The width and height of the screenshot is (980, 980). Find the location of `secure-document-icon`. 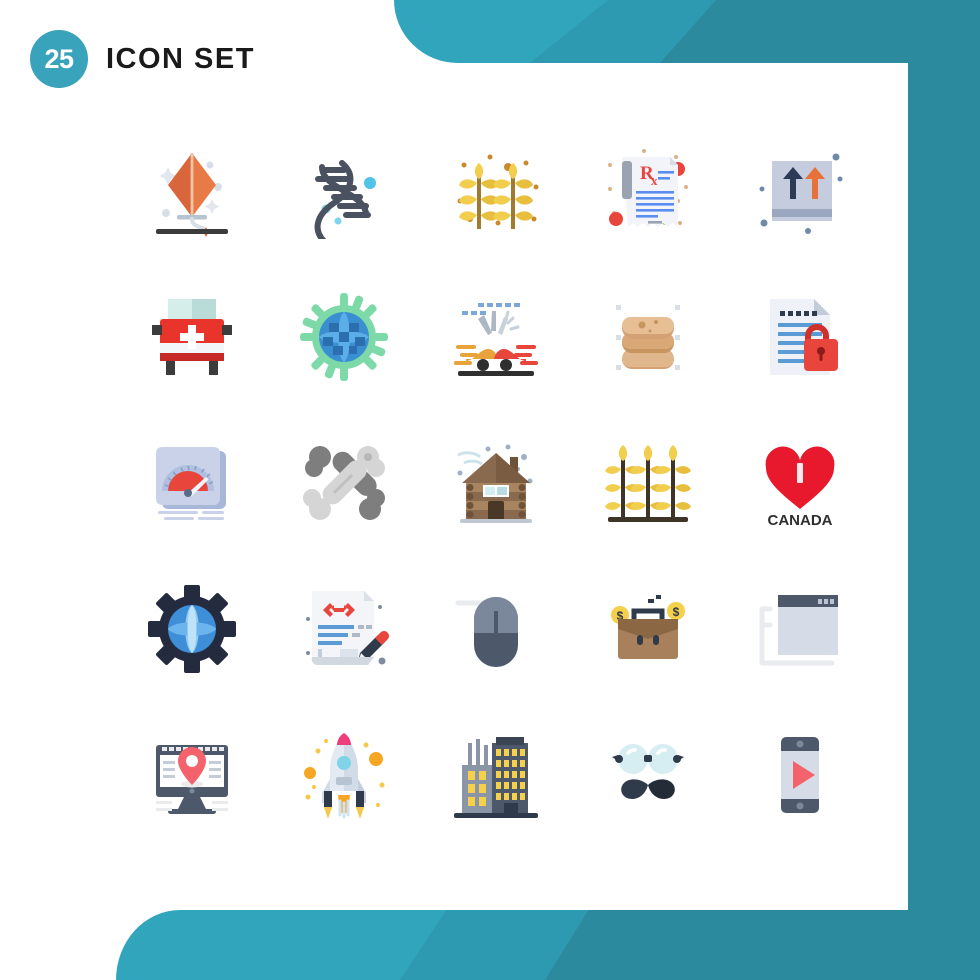

secure-document-icon is located at coordinates (804, 337).